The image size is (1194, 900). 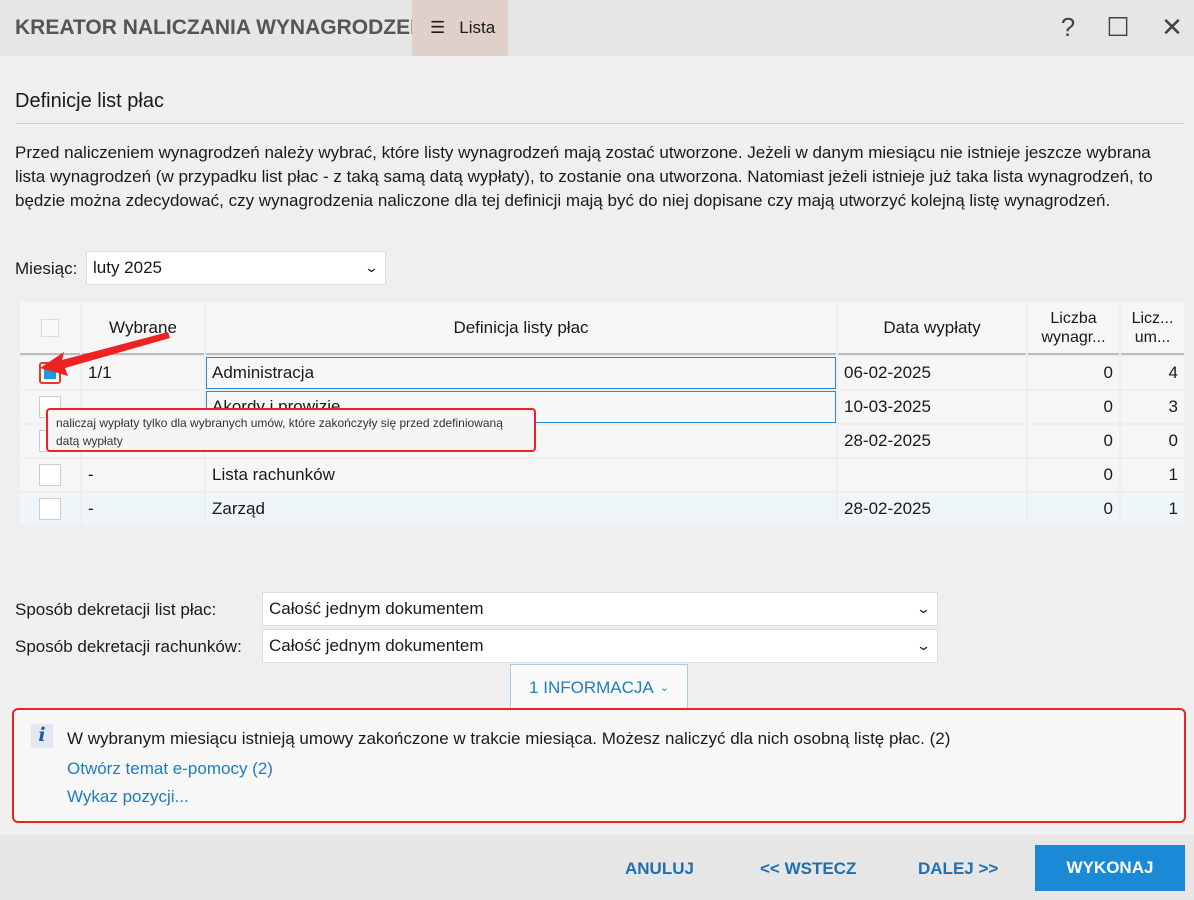 I want to click on execute-button: WYKONAJ, so click(x=1110, y=868).